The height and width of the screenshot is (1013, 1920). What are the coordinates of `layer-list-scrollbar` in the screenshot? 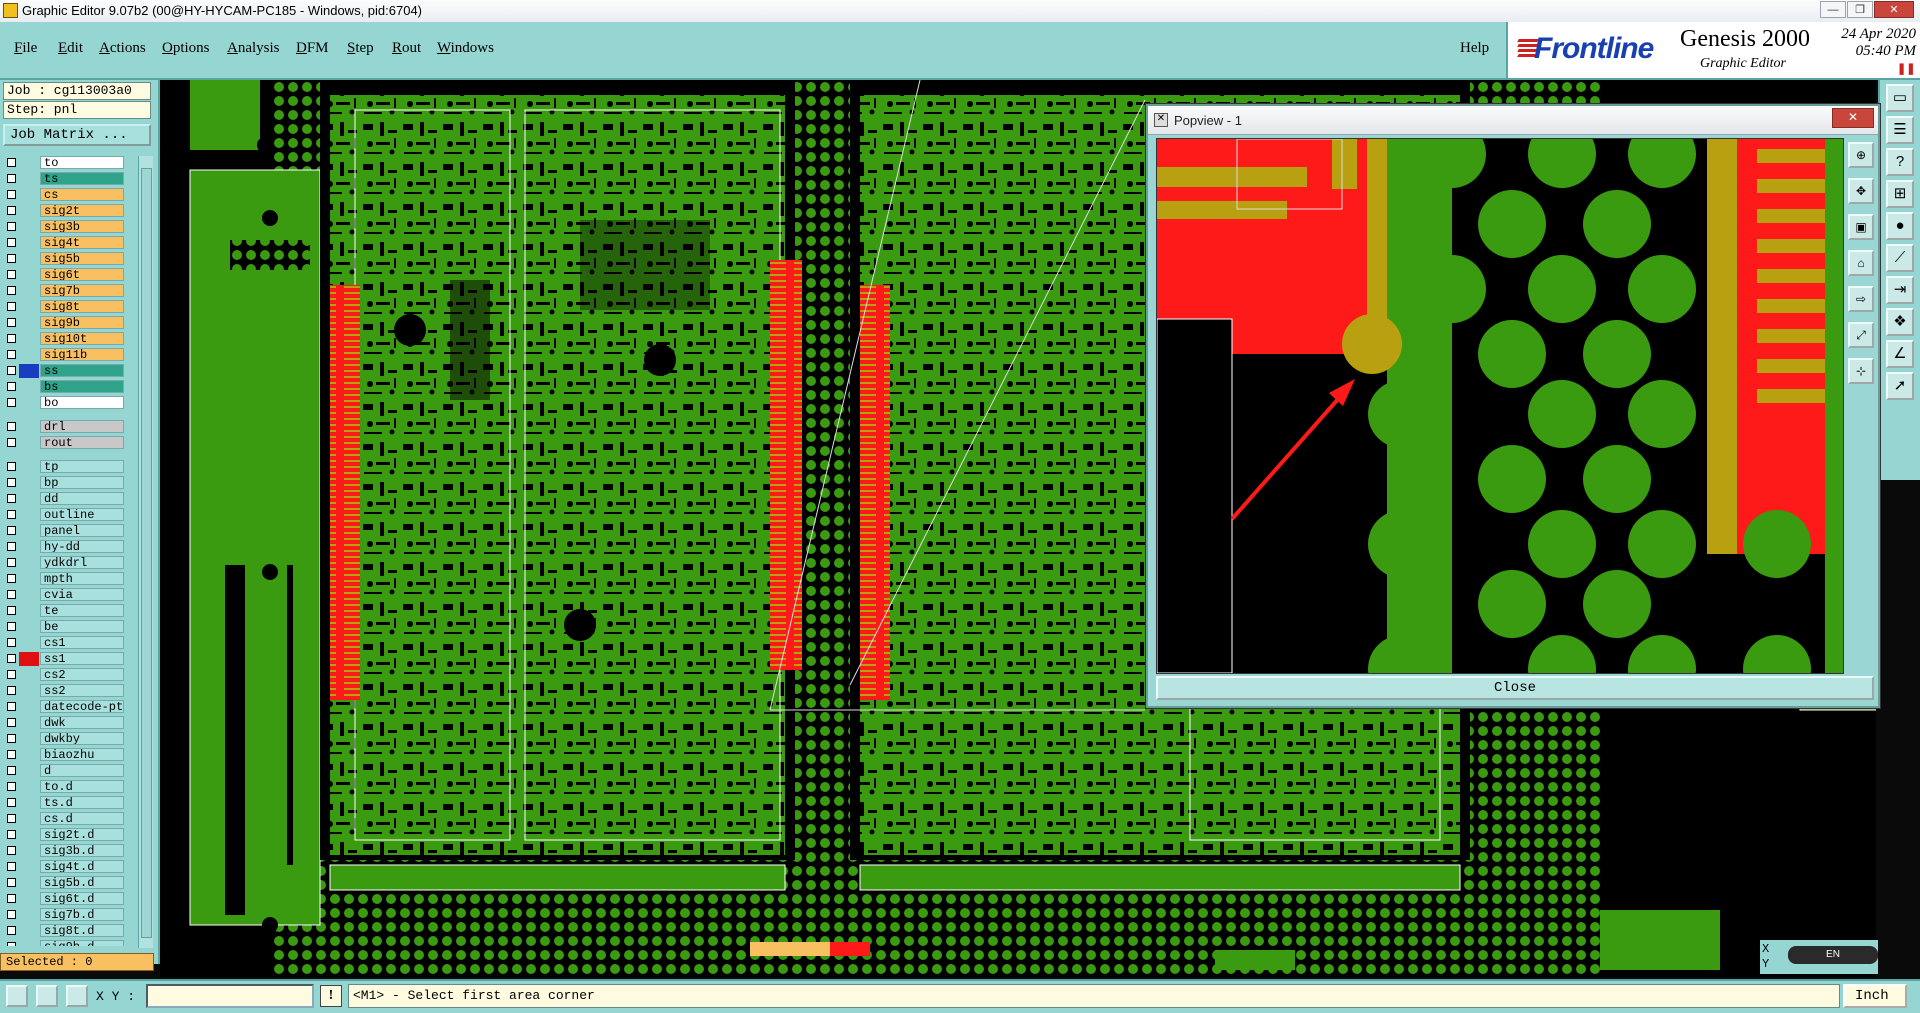 It's located at (145, 552).